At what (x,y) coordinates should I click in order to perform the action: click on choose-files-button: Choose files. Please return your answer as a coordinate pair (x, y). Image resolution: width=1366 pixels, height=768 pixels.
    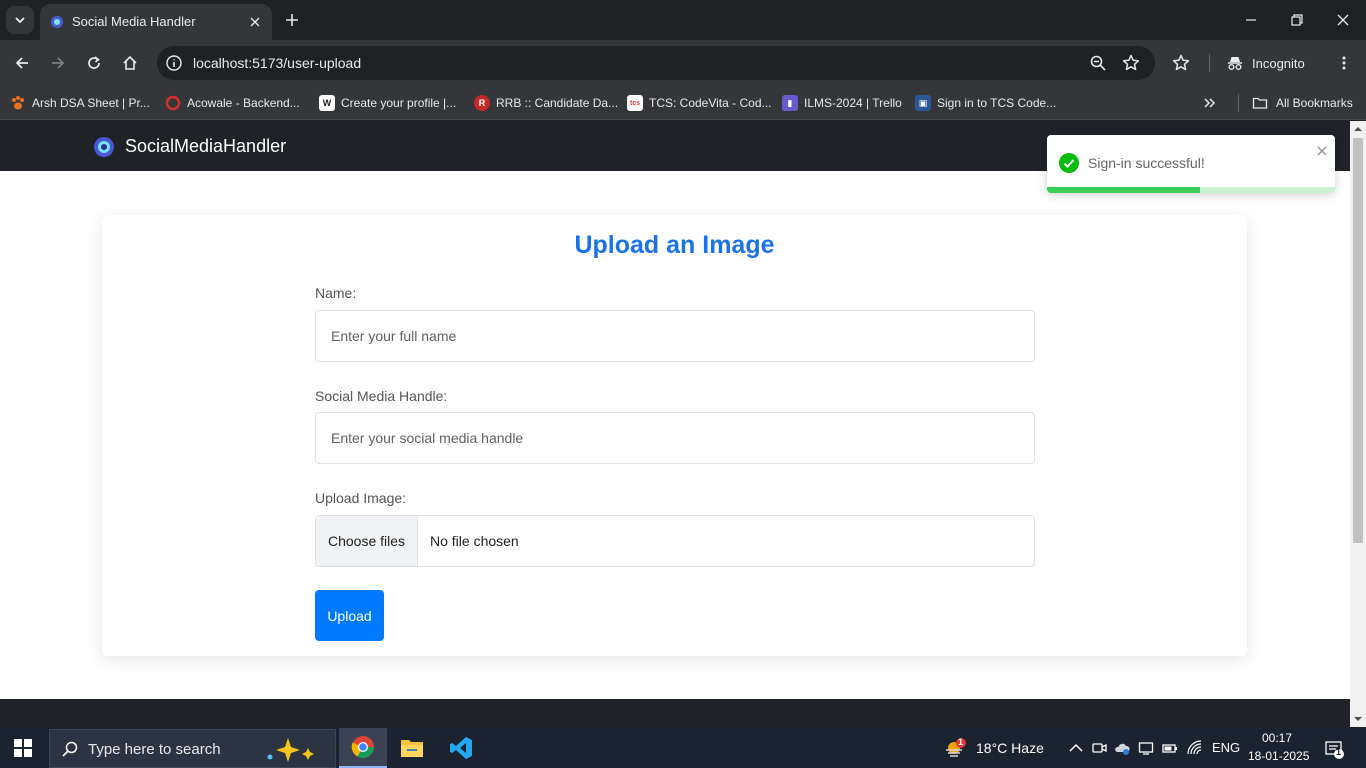
    Looking at the image, I should click on (367, 541).